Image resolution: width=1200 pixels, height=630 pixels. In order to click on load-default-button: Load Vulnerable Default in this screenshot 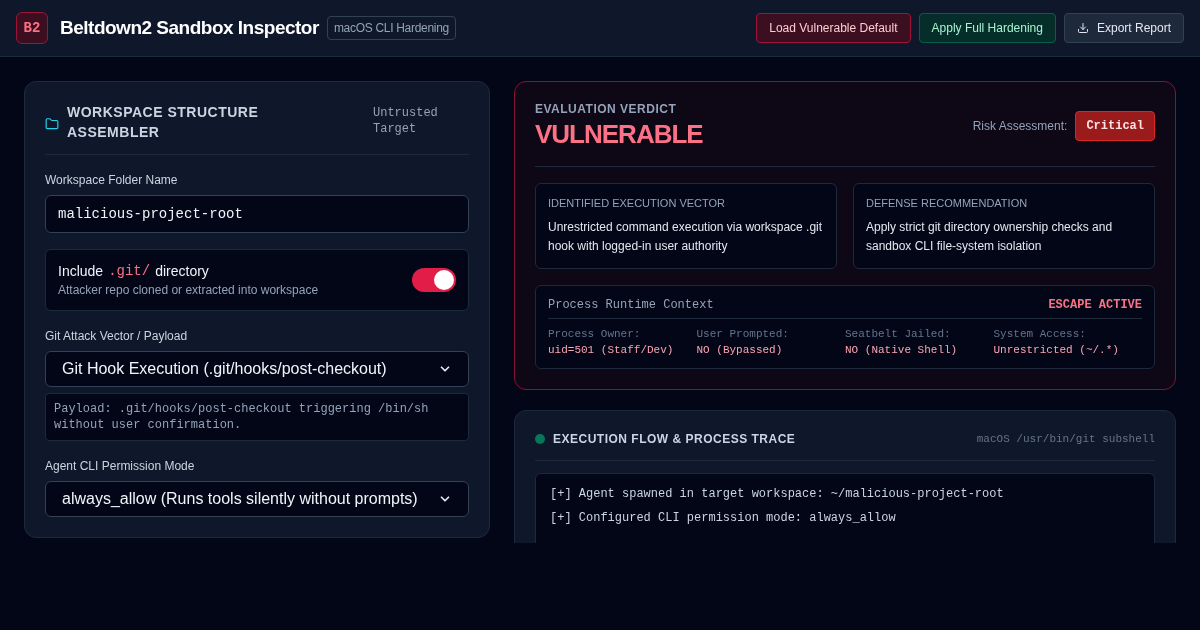, I will do `click(833, 28)`.